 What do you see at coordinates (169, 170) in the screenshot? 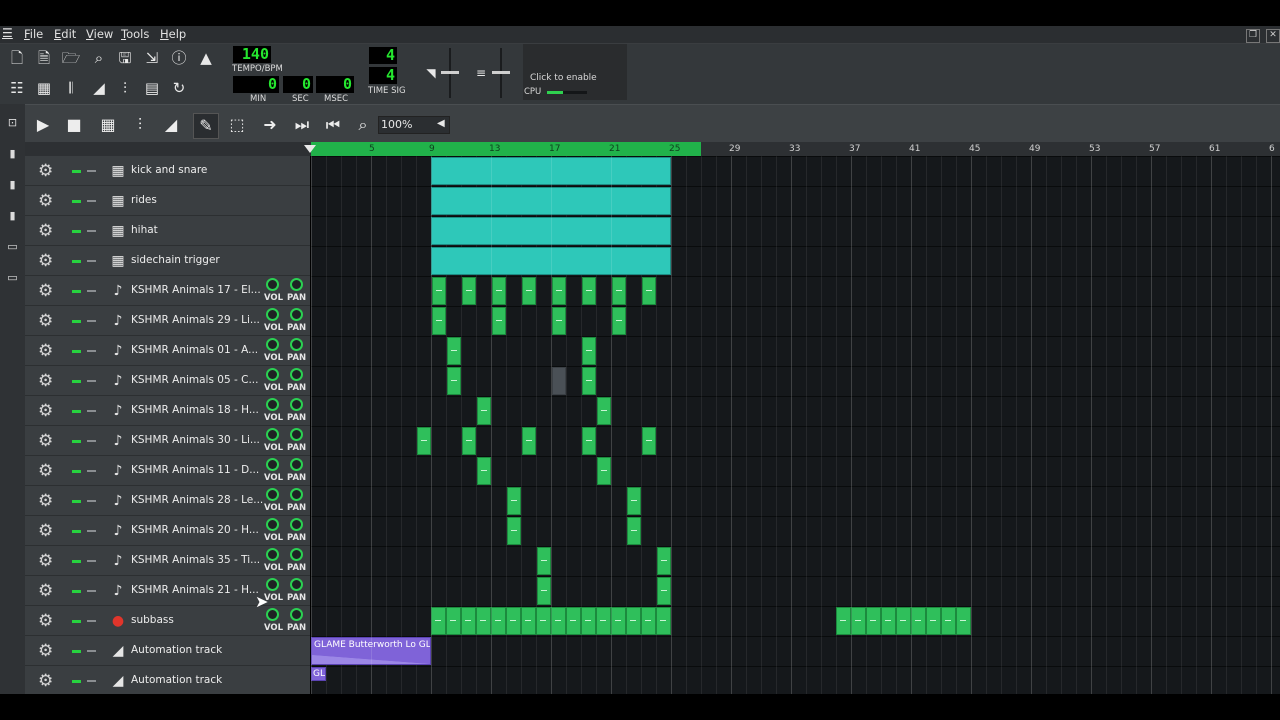
I see `track-name: kick and snare` at bounding box center [169, 170].